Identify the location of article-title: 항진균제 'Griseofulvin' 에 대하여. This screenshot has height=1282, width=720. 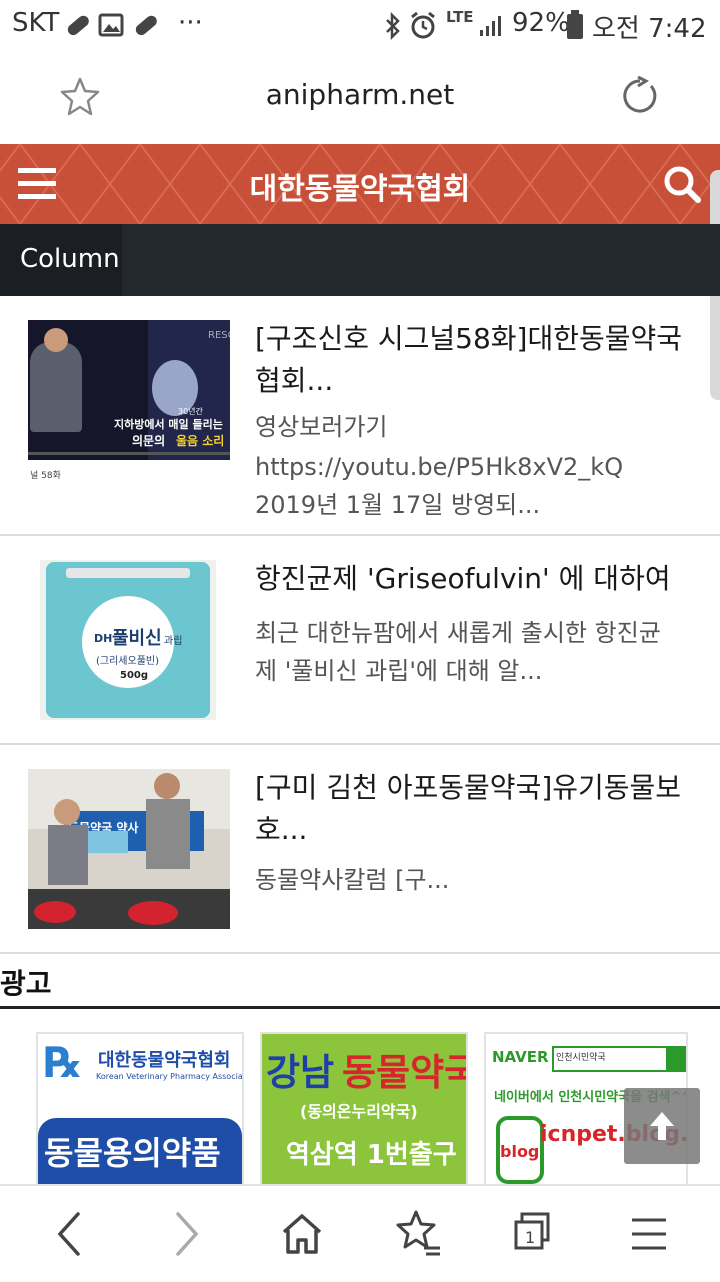
(477, 579).